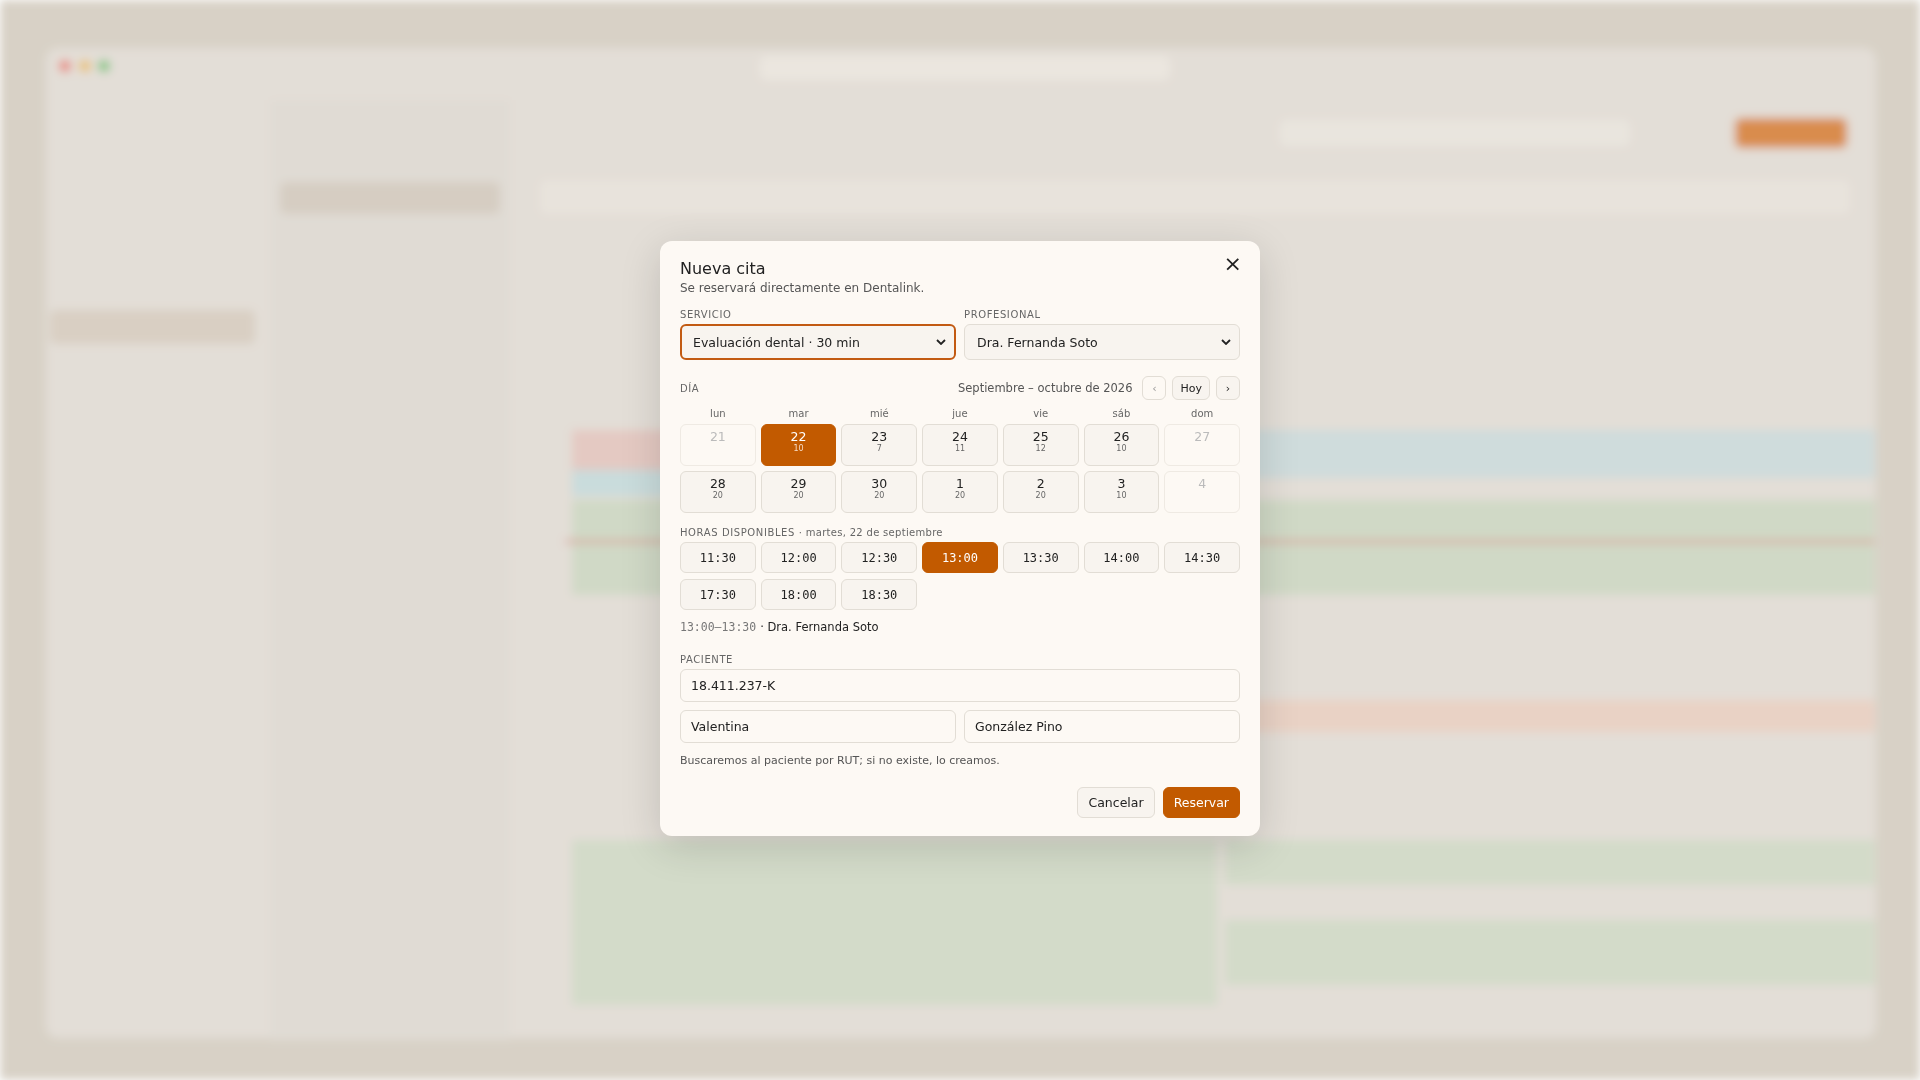  I want to click on today-button: Hoy, so click(1191, 388).